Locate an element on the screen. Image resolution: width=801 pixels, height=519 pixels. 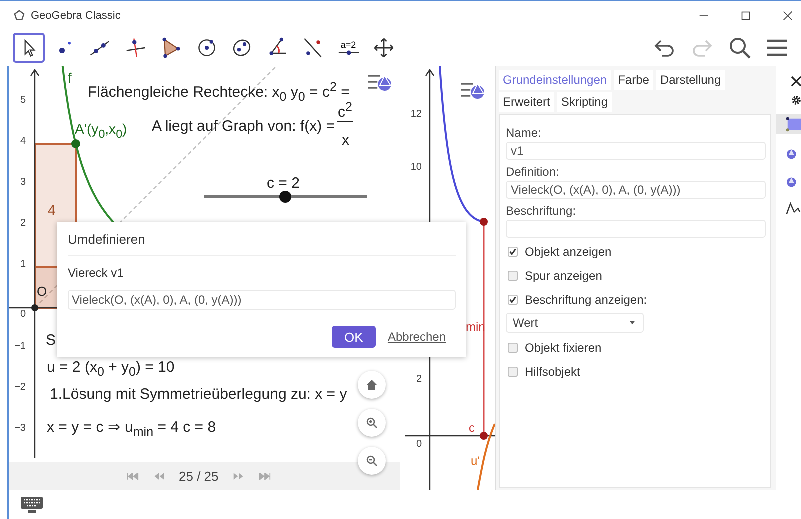
move-tool-button is located at coordinates (29, 48).